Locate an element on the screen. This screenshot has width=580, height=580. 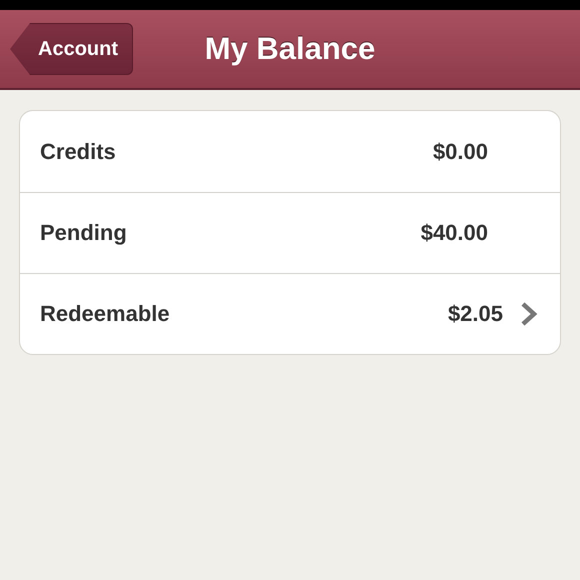
back-button: Account is located at coordinates (71, 49).